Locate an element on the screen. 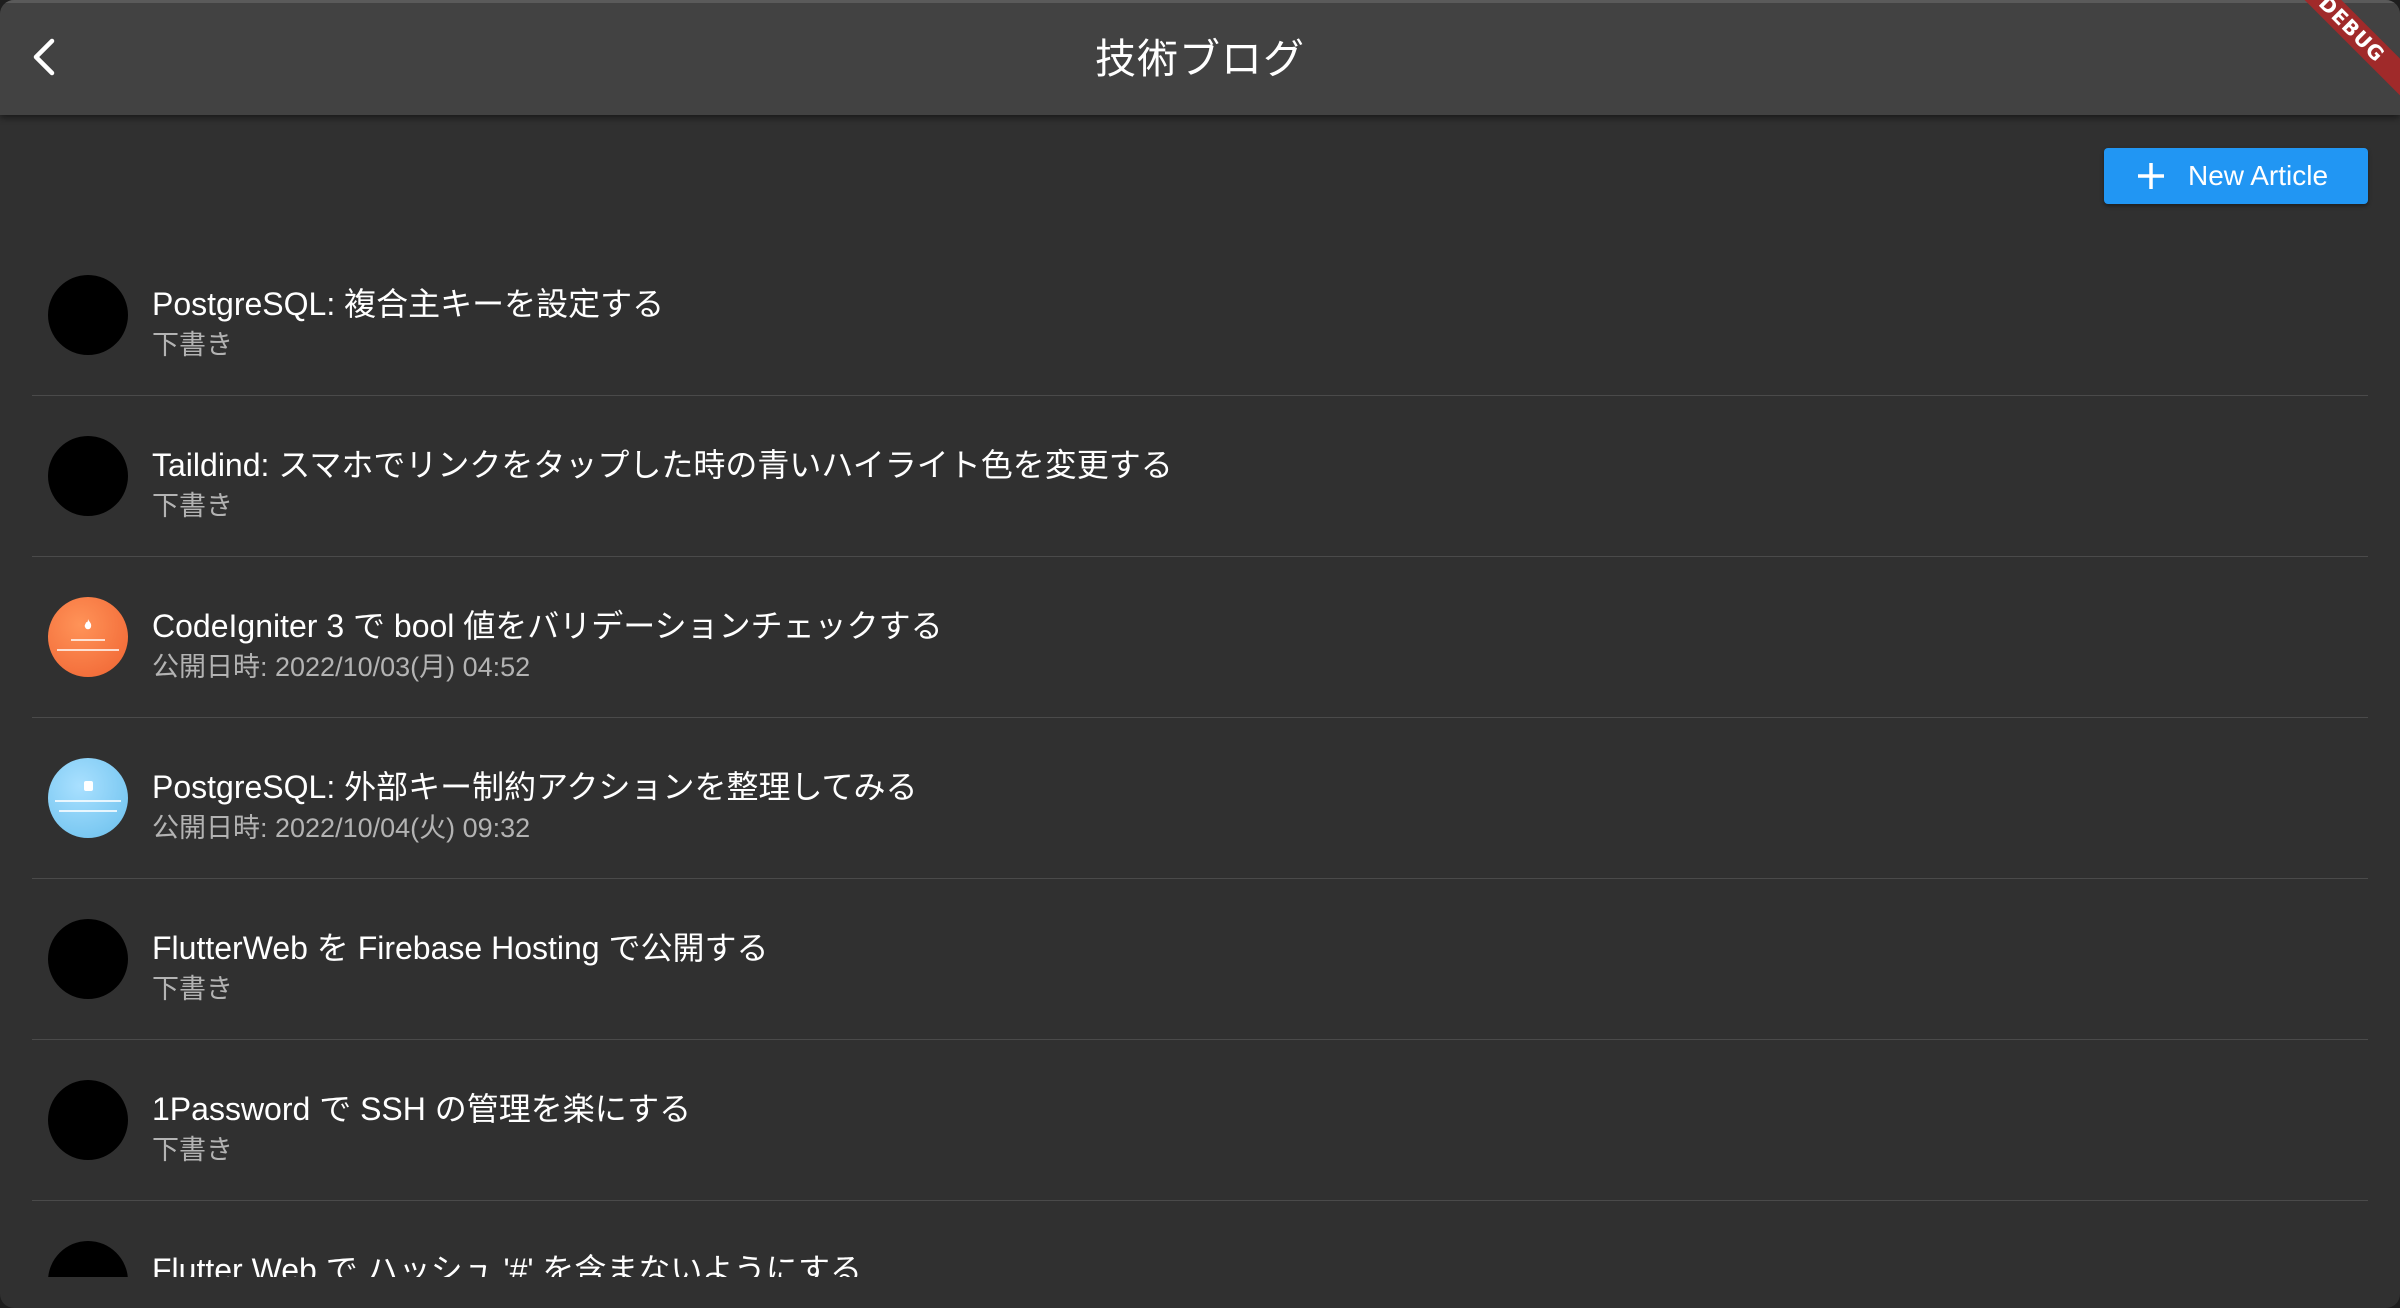  article-title: PostgreSQL: 外部キー制約アクションを整理してみる is located at coordinates (535, 787).